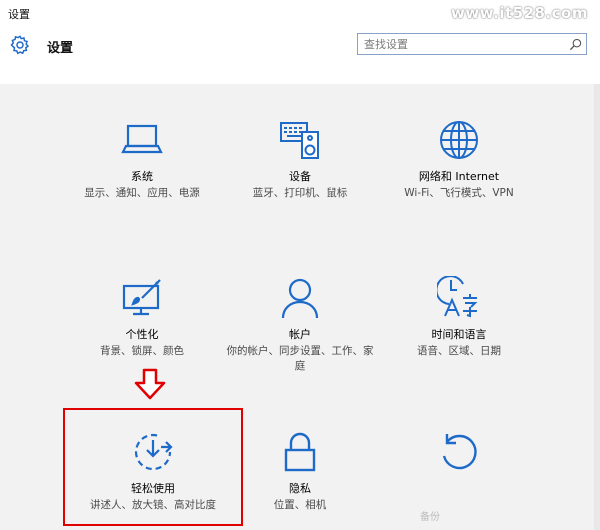 The width and height of the screenshot is (600, 530). Describe the element at coordinates (300, 176) in the screenshot. I see `tile-title: 设备` at that location.